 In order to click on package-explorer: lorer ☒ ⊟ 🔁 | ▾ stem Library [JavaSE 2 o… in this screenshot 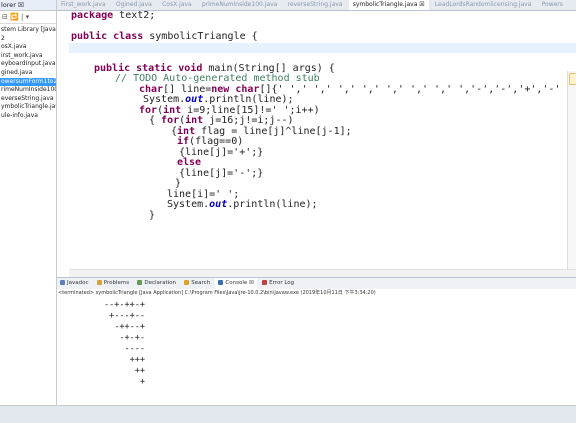, I will do `click(28, 202)`.